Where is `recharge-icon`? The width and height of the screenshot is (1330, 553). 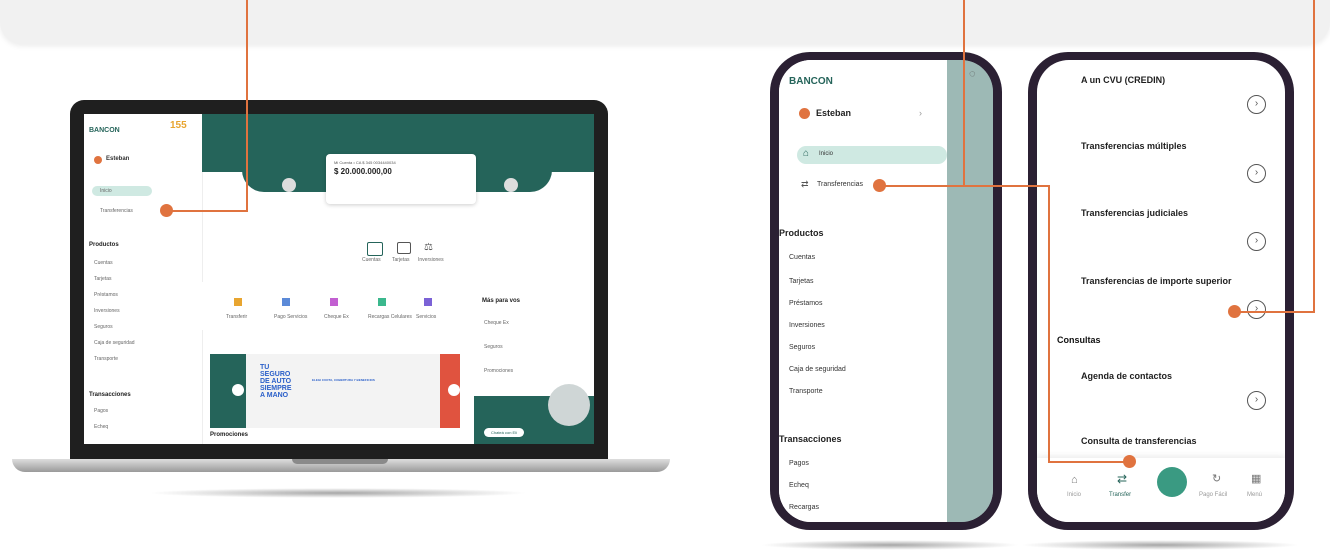 recharge-icon is located at coordinates (382, 302).